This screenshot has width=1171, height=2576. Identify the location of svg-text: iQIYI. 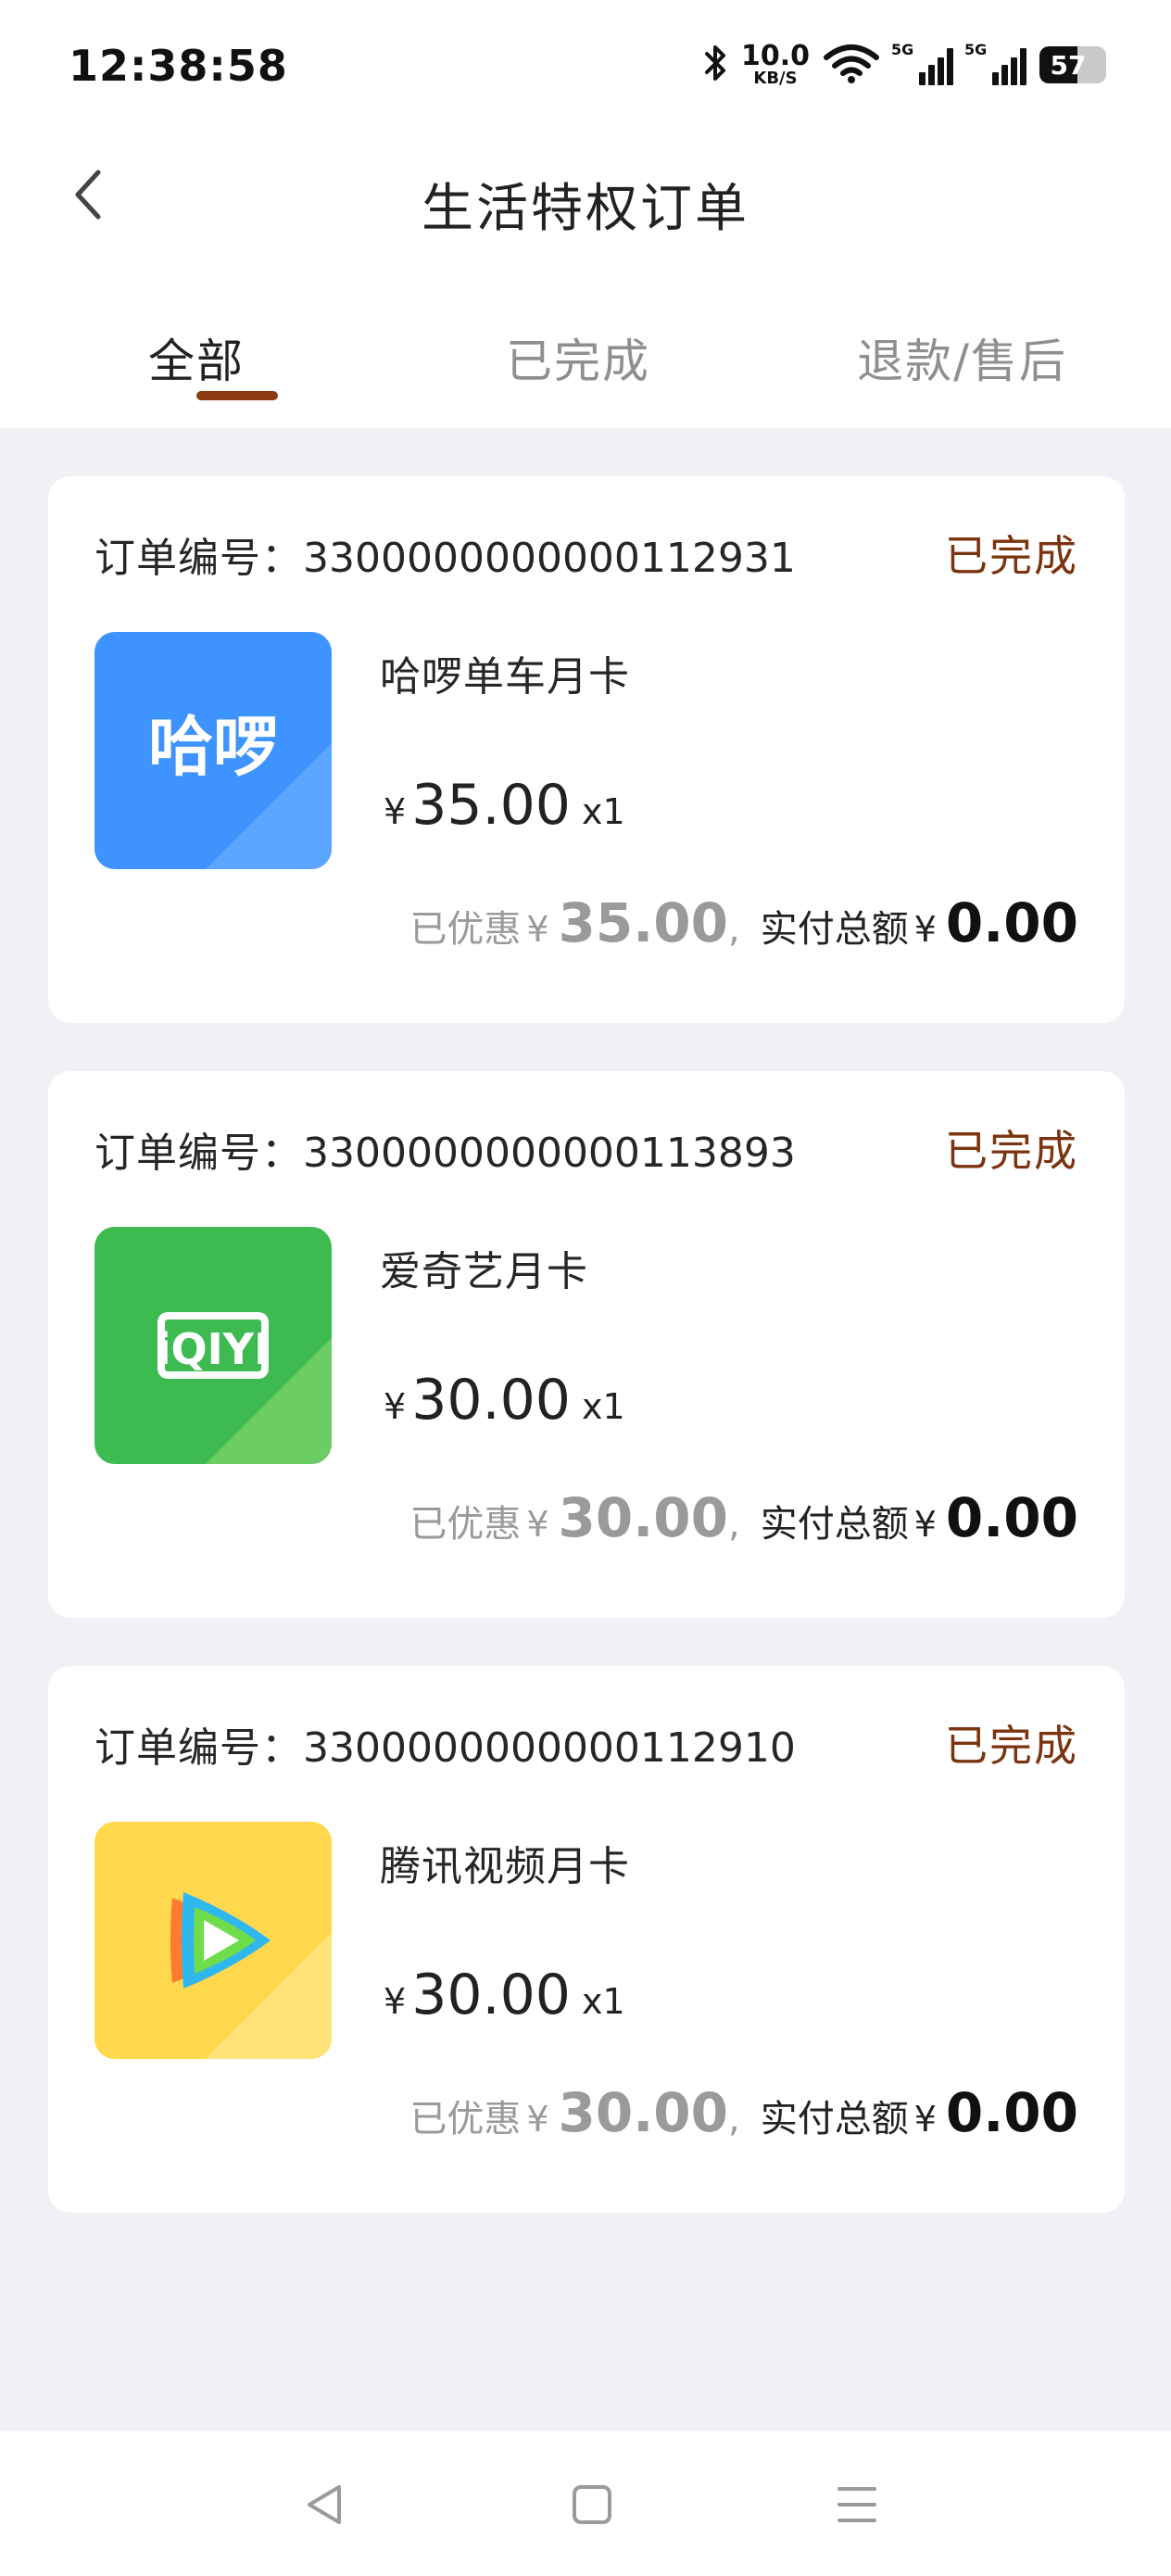
(214, 1349).